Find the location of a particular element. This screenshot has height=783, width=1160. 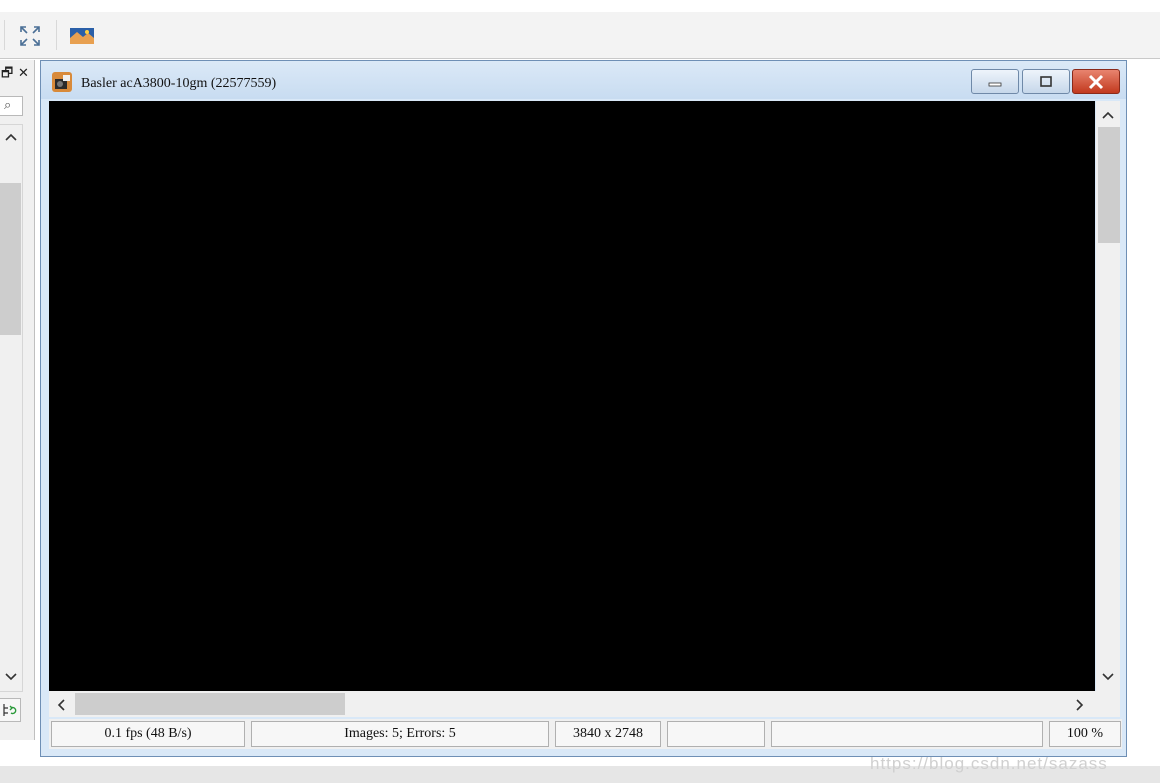

maximize-icon is located at coordinates (1046, 81).